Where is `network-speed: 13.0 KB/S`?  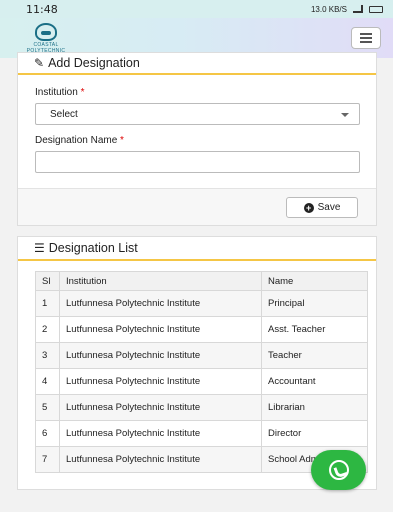 network-speed: 13.0 KB/S is located at coordinates (328, 9).